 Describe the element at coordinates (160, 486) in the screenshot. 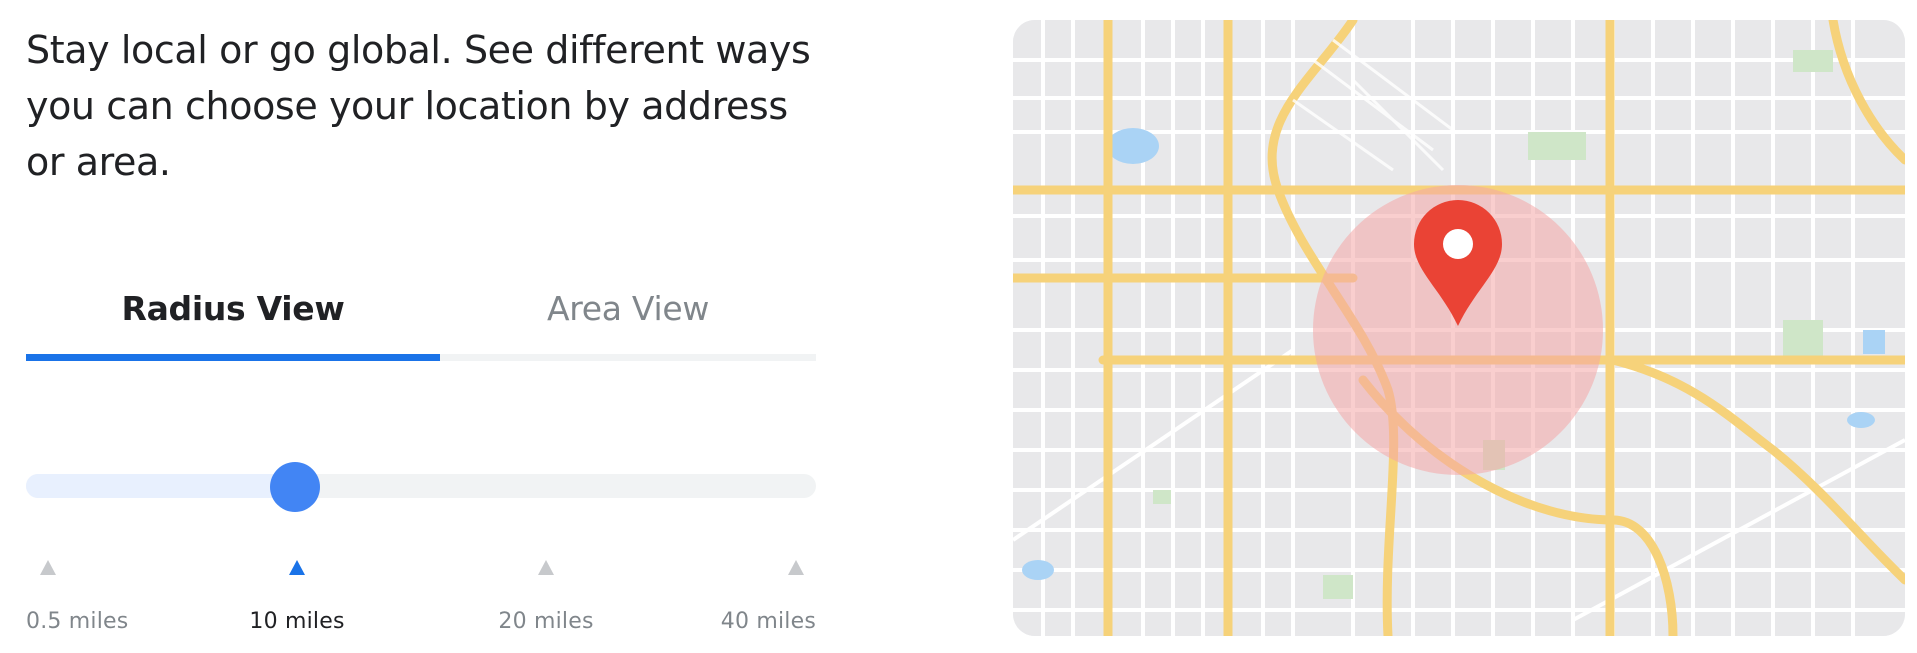

I see `slider-fill` at that location.